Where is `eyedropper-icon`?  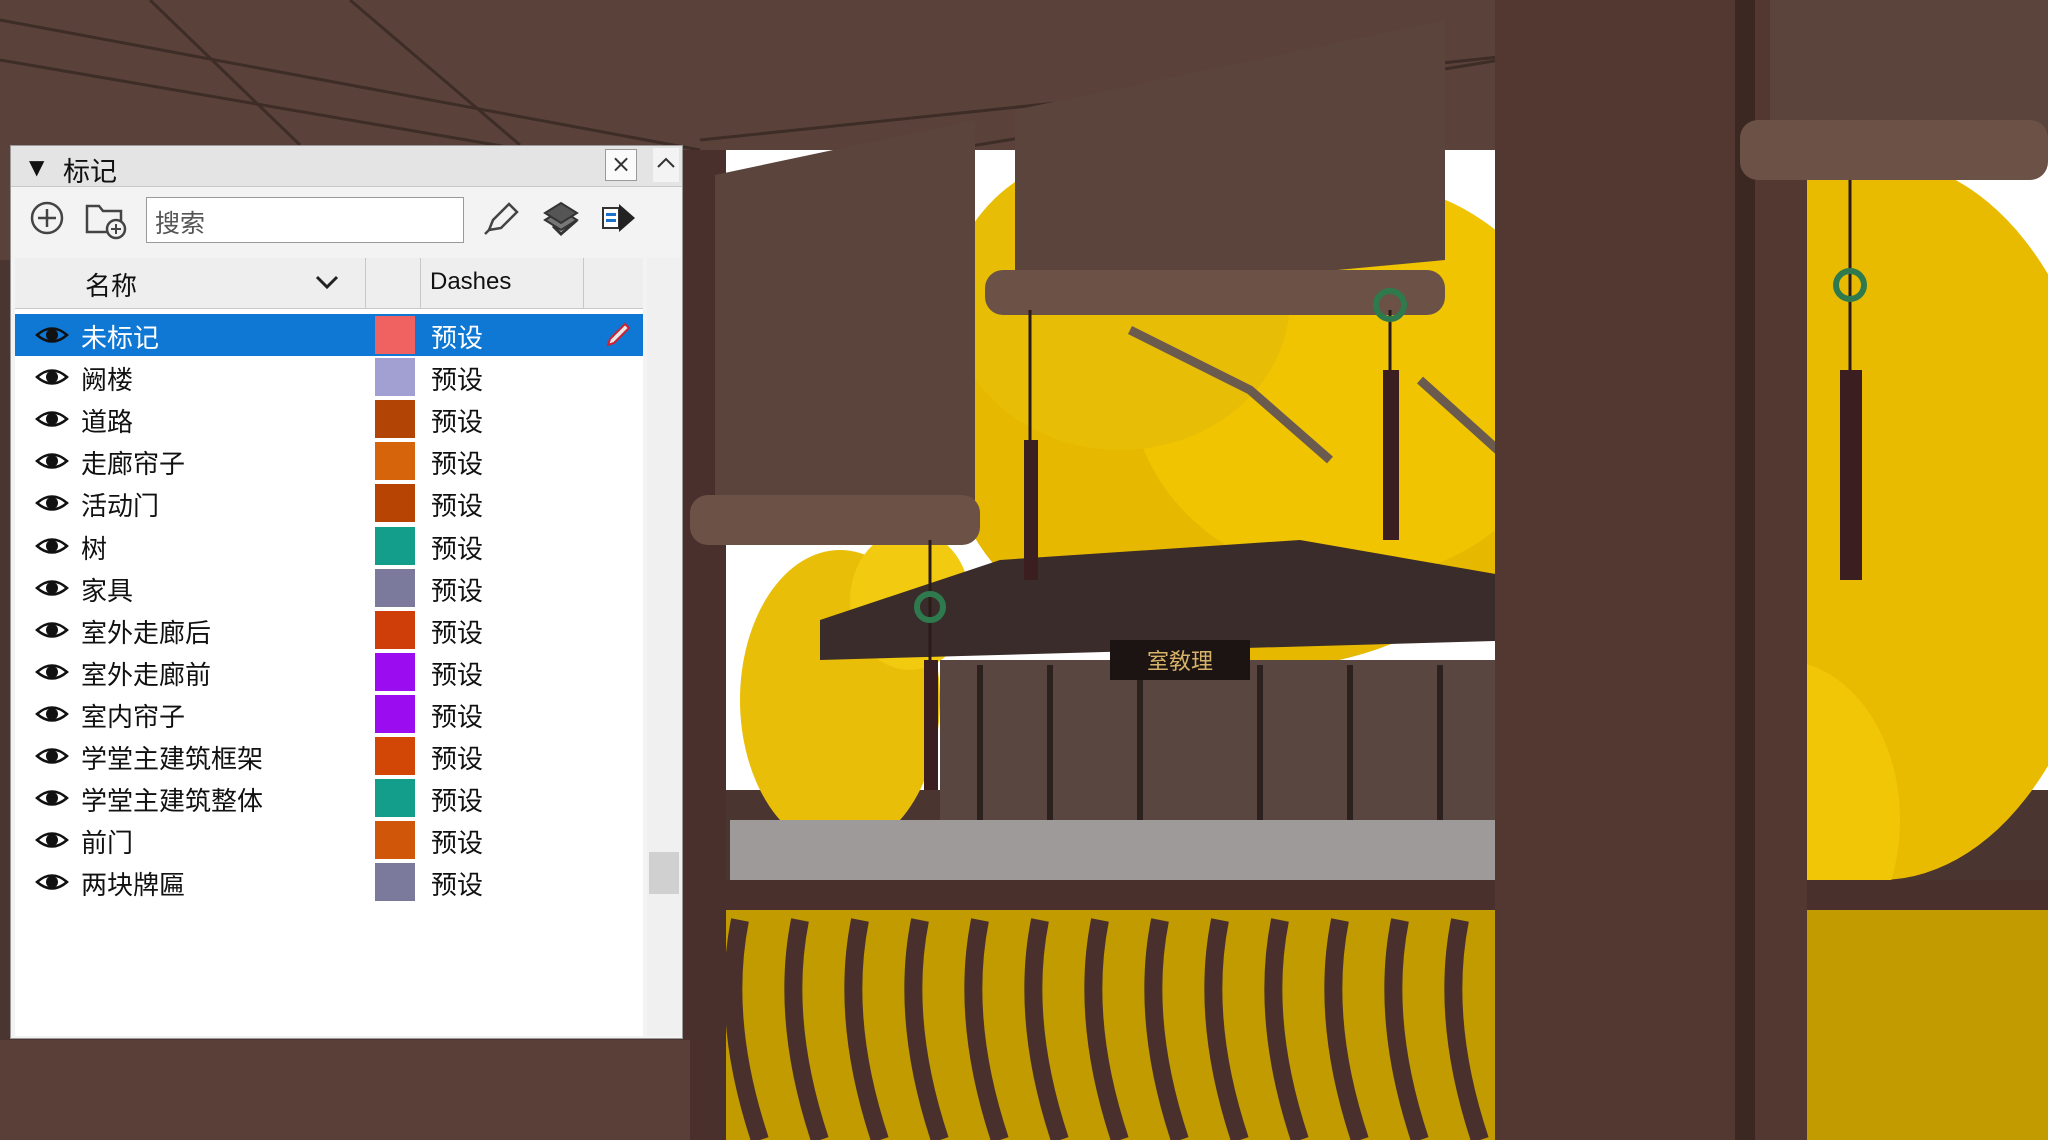 eyedropper-icon is located at coordinates (501, 218).